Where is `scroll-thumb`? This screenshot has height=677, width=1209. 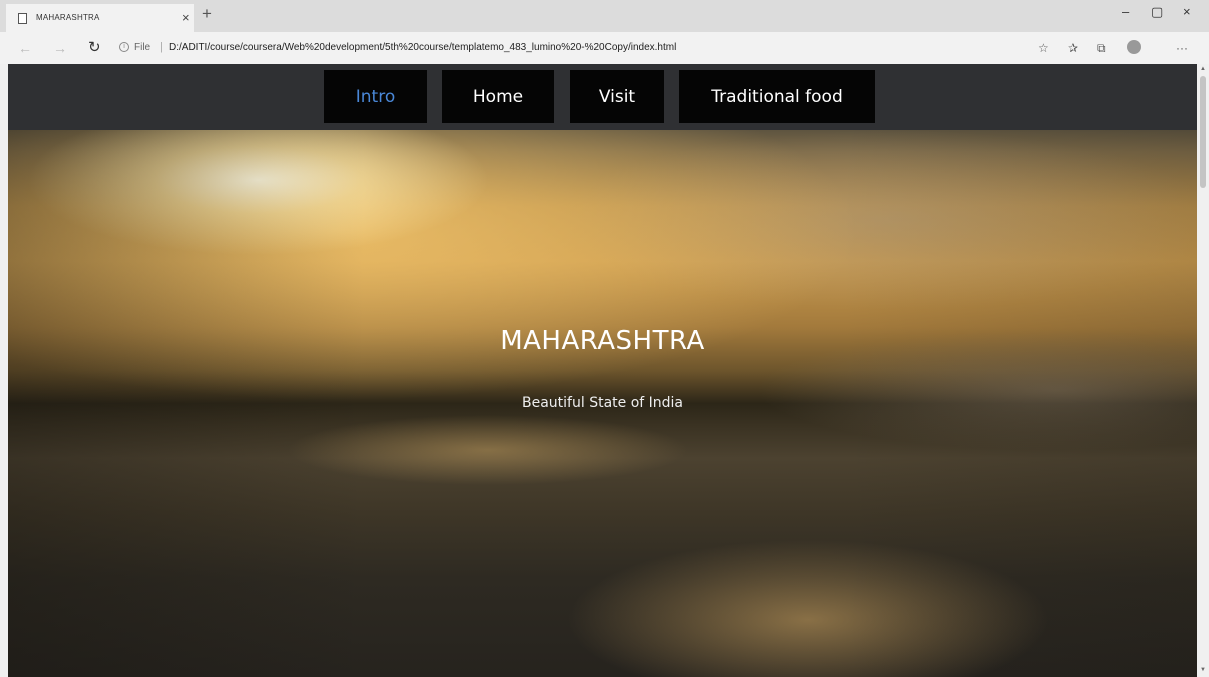 scroll-thumb is located at coordinates (1203, 132).